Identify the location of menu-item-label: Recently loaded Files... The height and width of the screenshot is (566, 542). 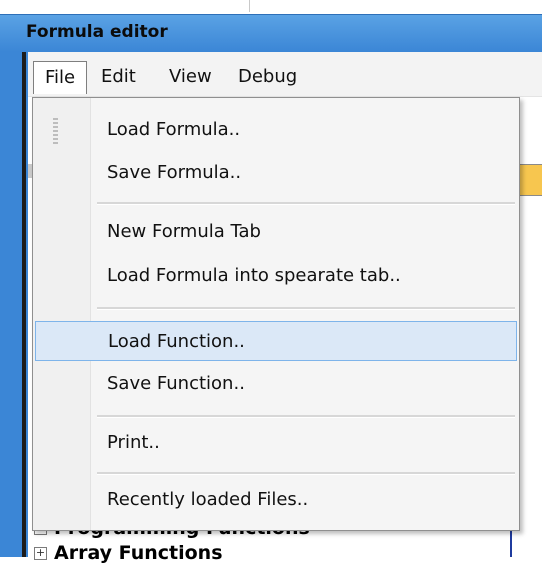
(208, 499).